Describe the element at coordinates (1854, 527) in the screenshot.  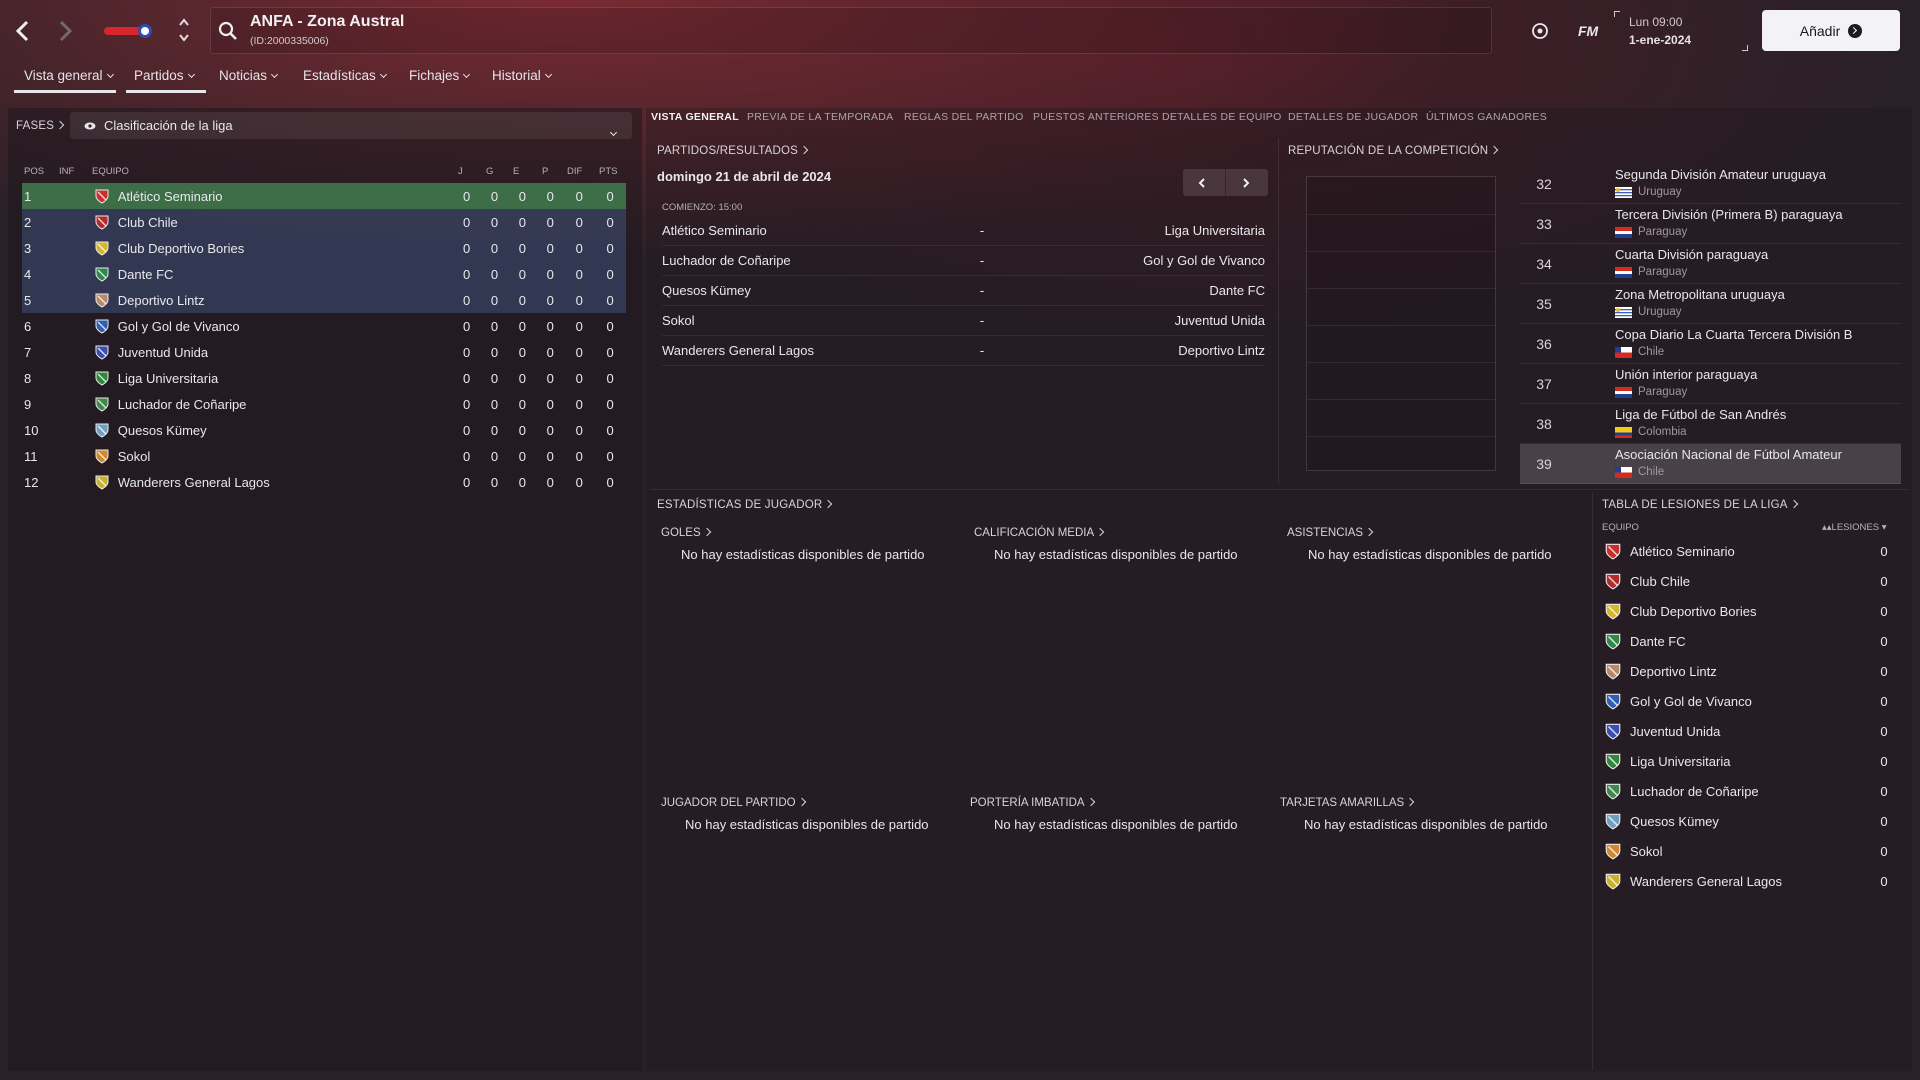
I see `col-injuries: ▴▴LESIONES ▾` at that location.